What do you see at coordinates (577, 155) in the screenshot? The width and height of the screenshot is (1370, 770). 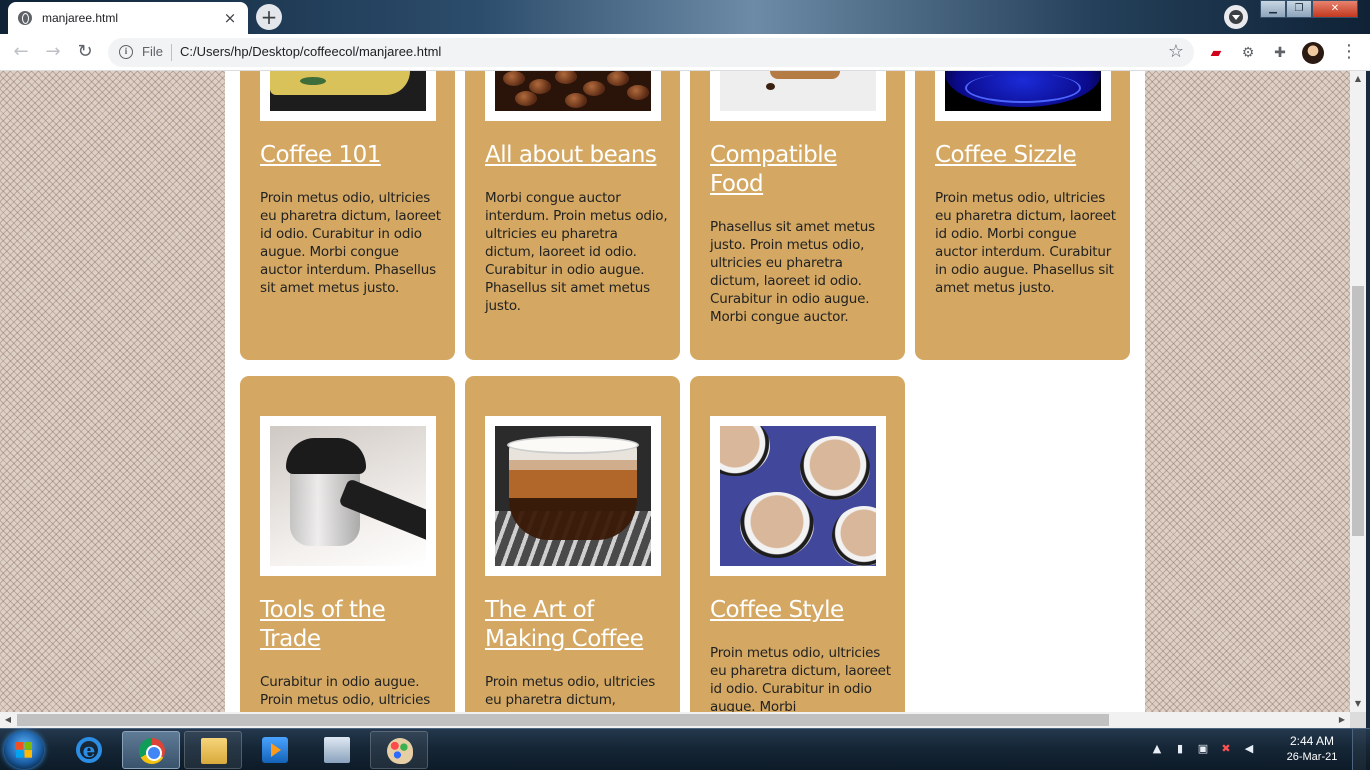 I see `card-title-link: All about beans` at bounding box center [577, 155].